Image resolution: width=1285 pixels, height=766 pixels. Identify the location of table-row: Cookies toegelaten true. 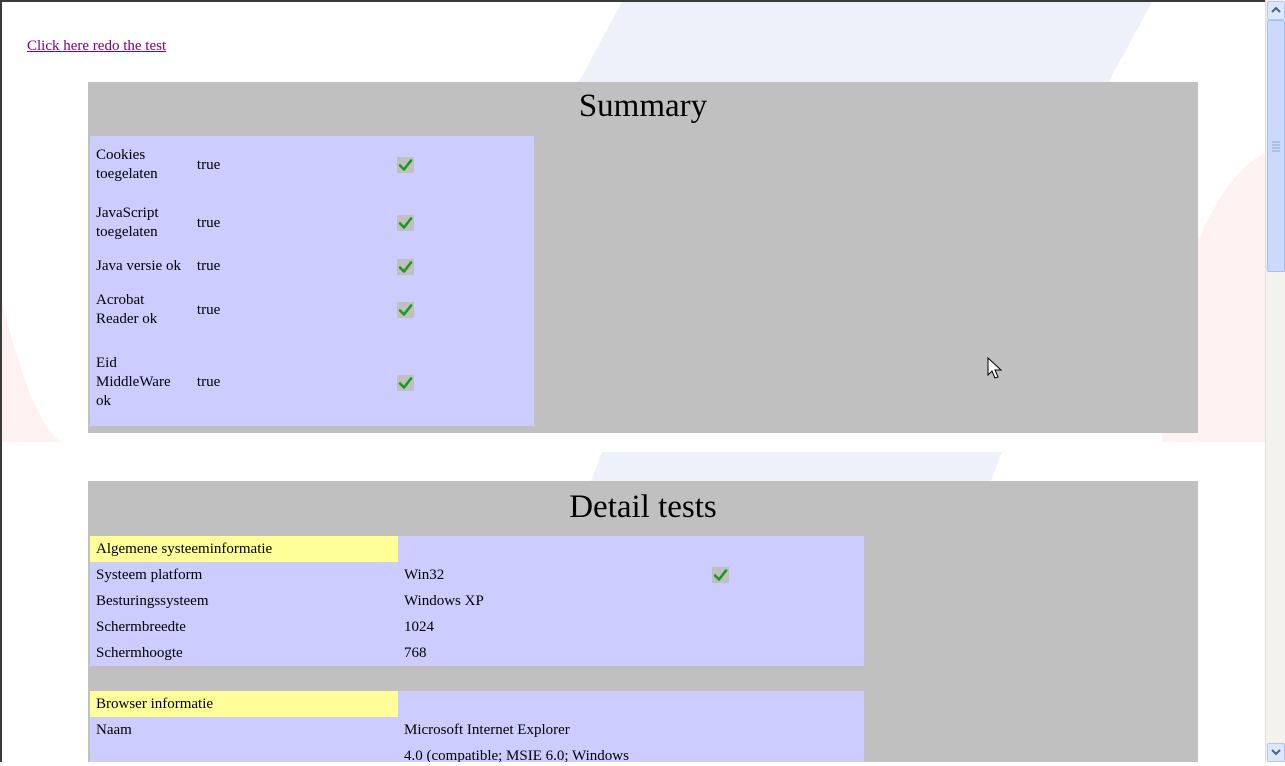
(312, 165).